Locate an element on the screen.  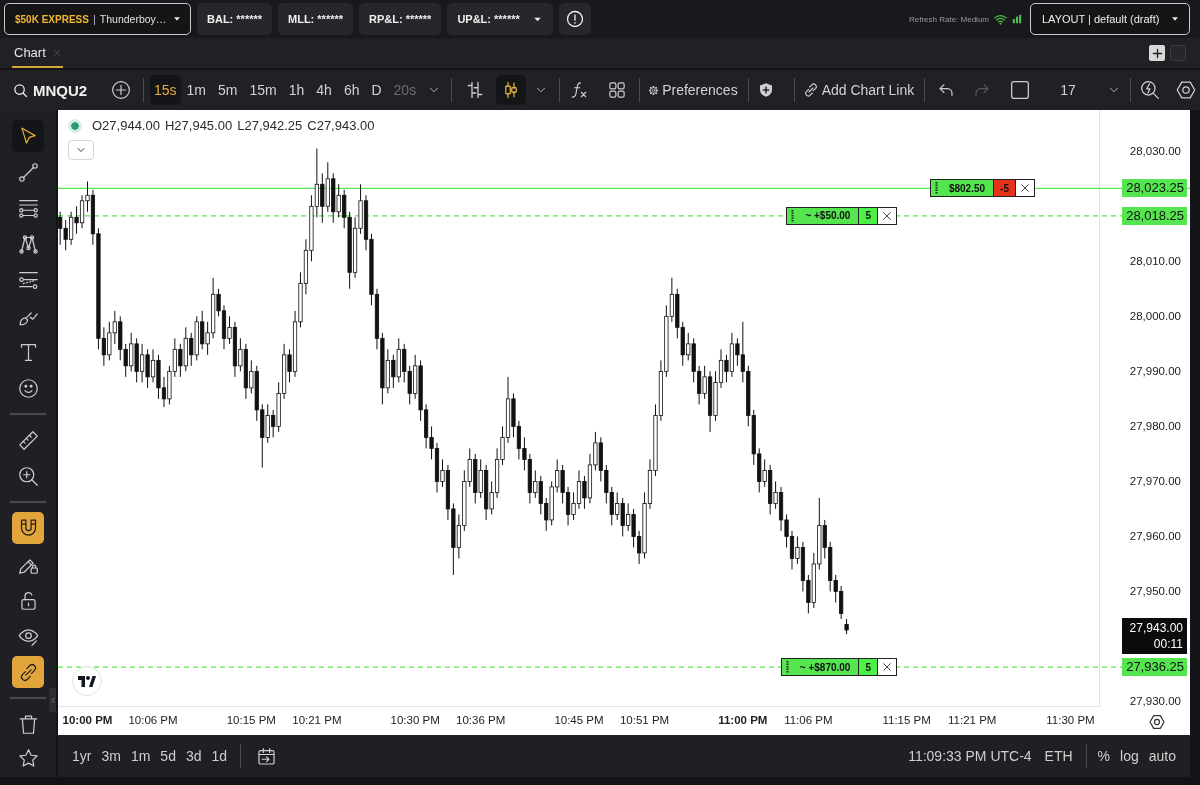
preferences-button: Preferences is located at coordinates (693, 90).